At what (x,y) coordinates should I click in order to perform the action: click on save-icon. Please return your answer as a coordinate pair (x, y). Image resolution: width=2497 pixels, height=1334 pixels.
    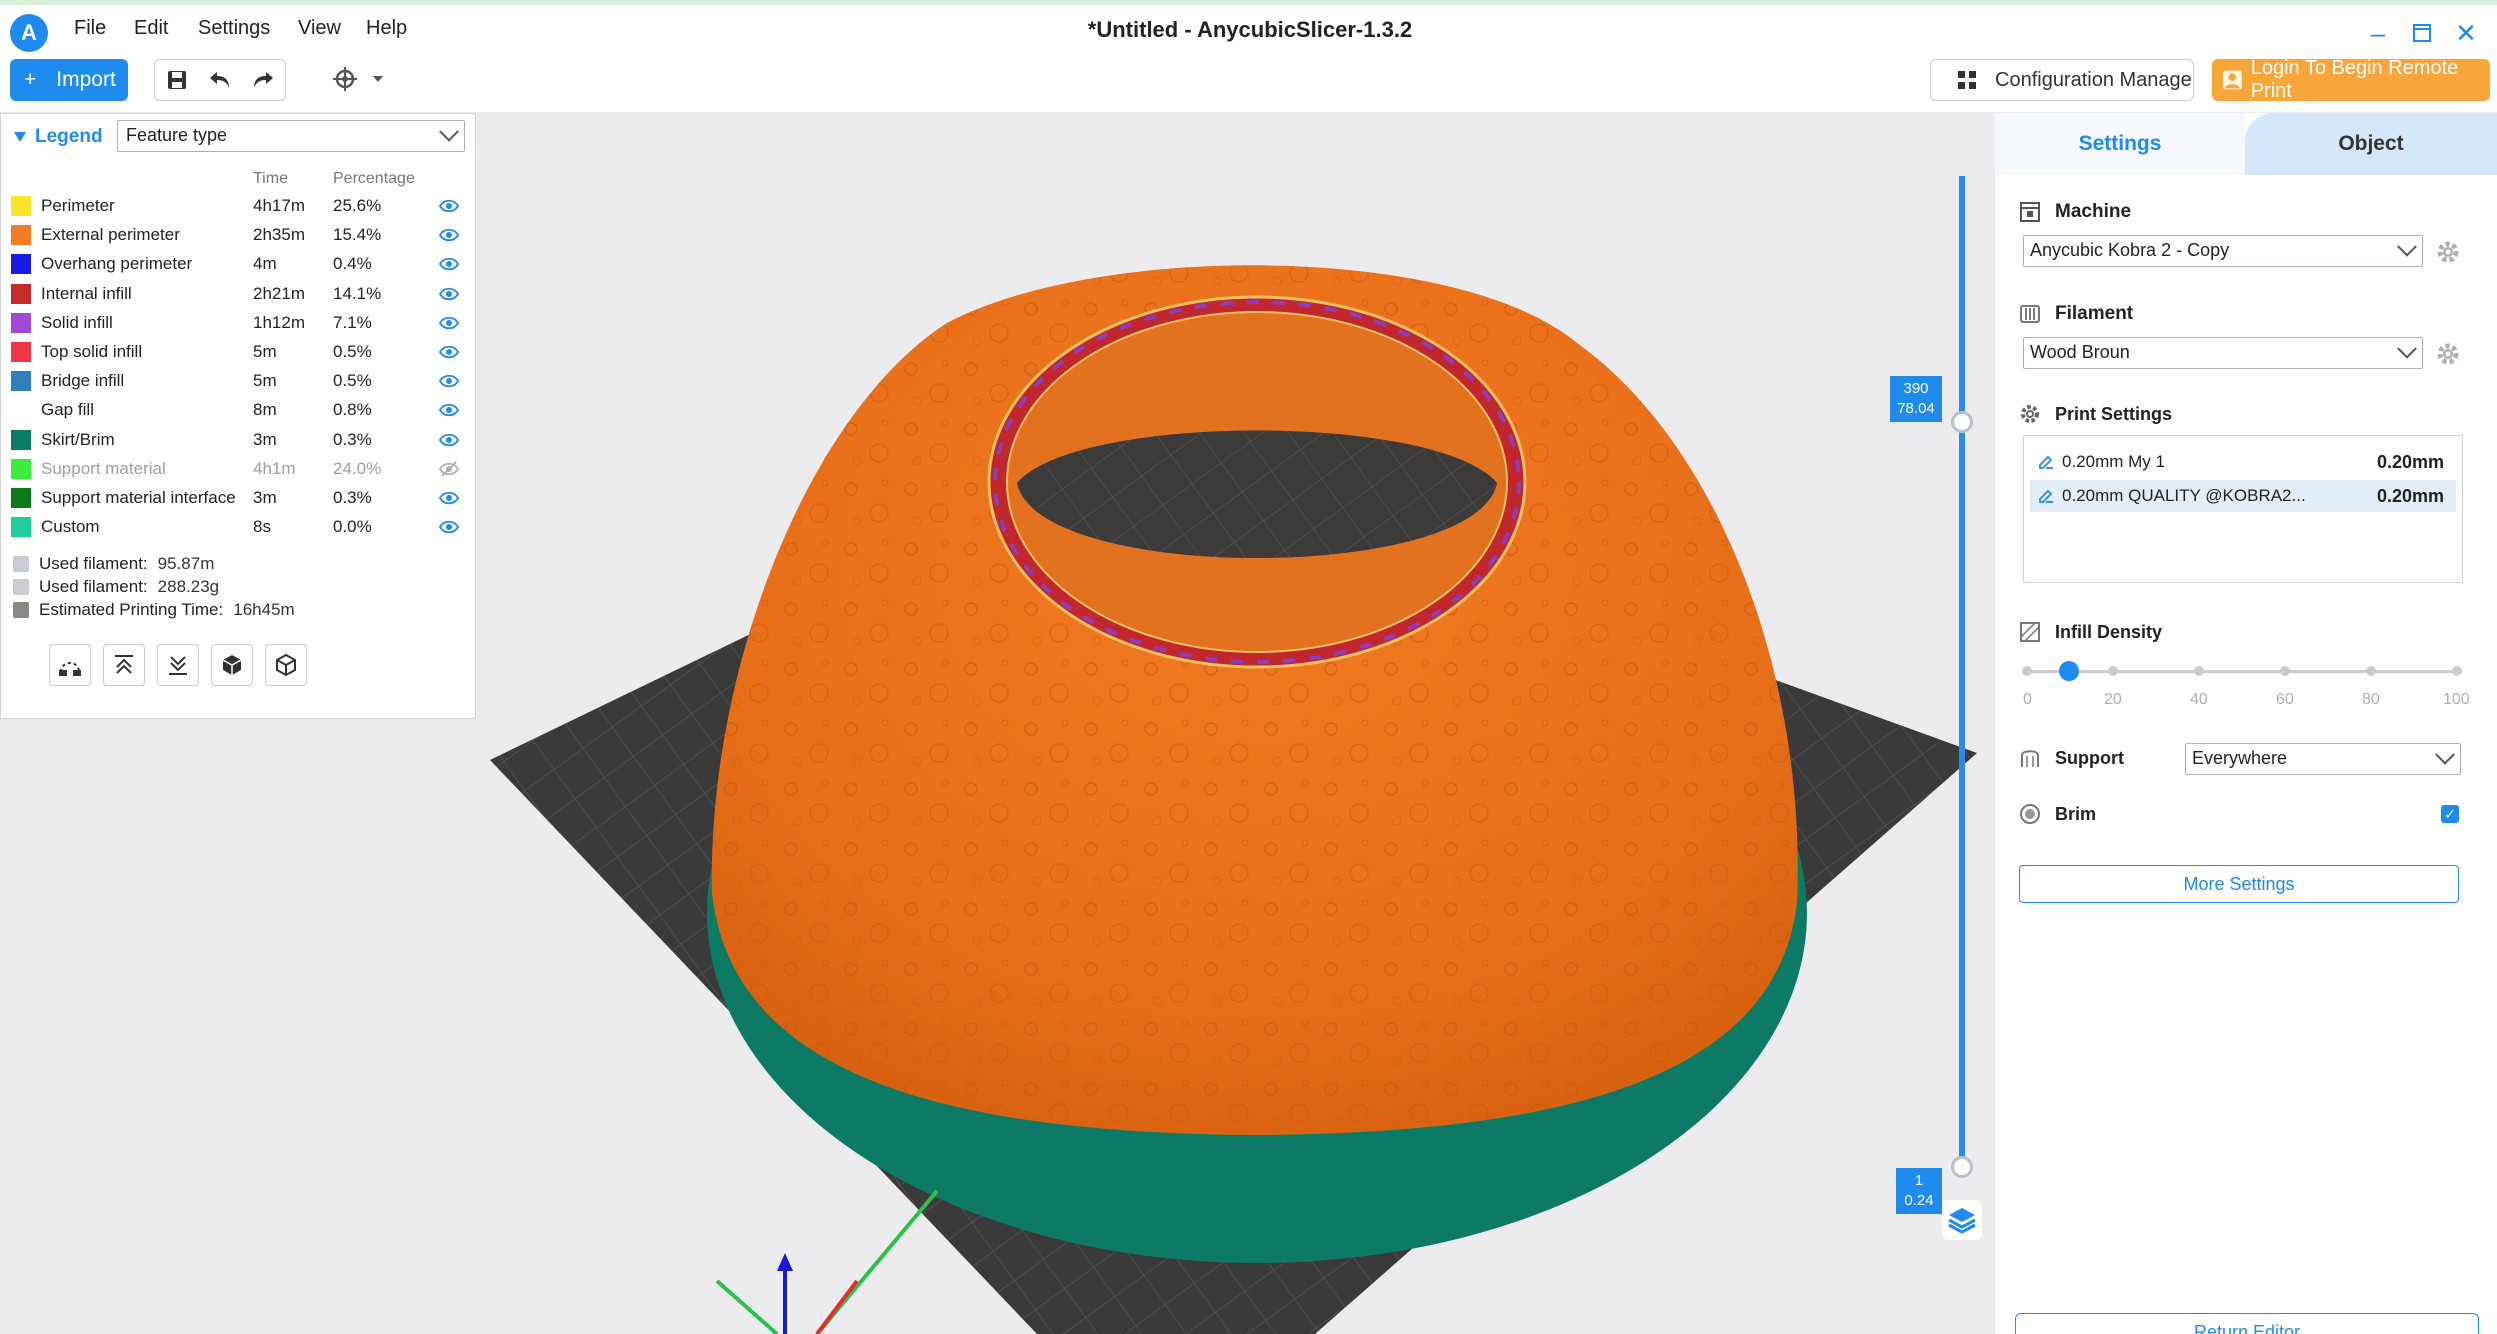
    Looking at the image, I should click on (176, 80).